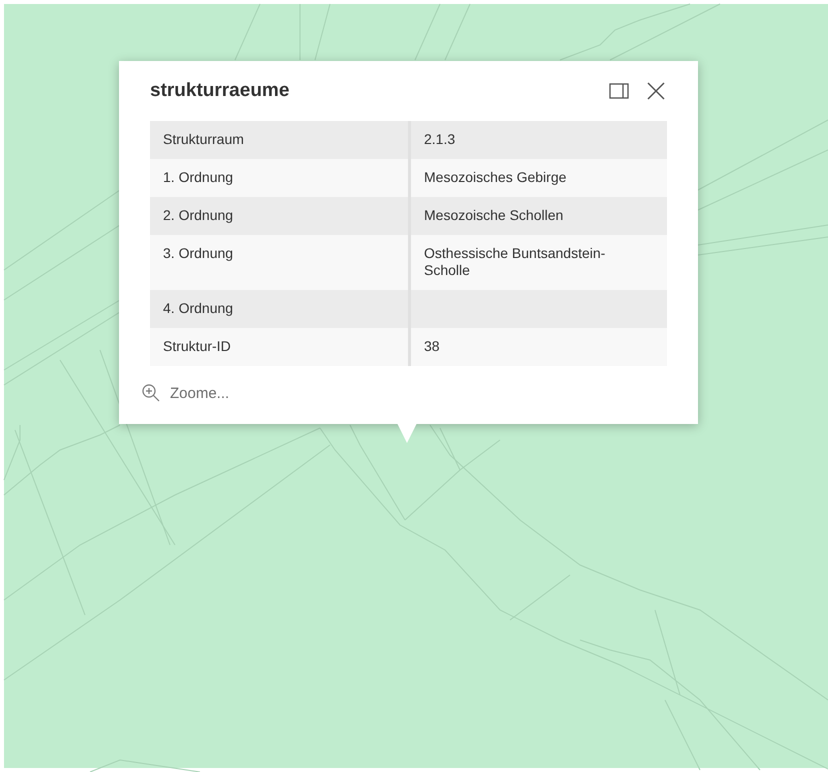 The width and height of the screenshot is (828, 772). What do you see at coordinates (439, 139) in the screenshot?
I see `attribute-value: 2.1.3` at bounding box center [439, 139].